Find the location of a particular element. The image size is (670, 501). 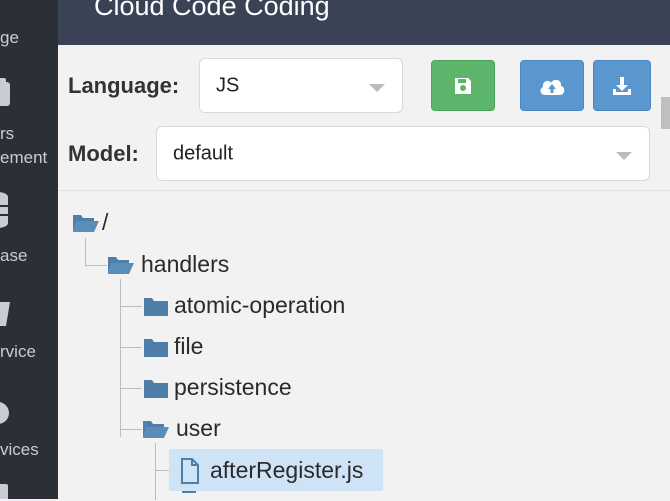

sidebar-bottom-icon is located at coordinates (4, 491).